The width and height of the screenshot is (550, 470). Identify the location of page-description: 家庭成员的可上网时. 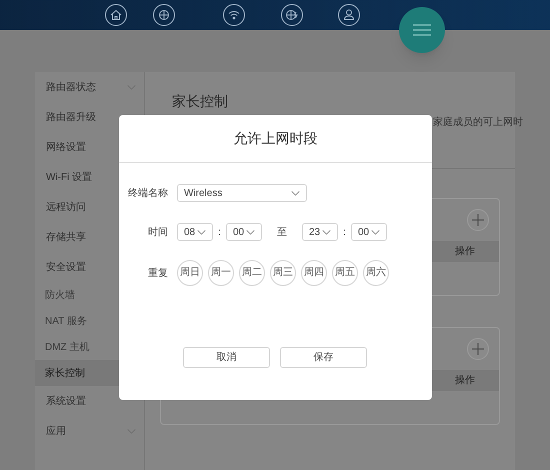
(478, 123).